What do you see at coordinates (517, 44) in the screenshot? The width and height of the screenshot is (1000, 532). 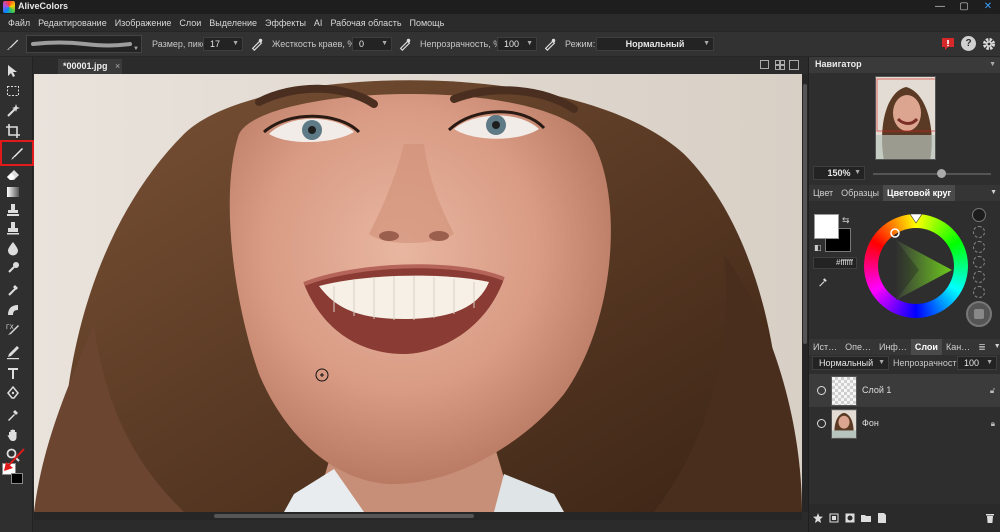 I see `opacity-field: 100 ▼` at bounding box center [517, 44].